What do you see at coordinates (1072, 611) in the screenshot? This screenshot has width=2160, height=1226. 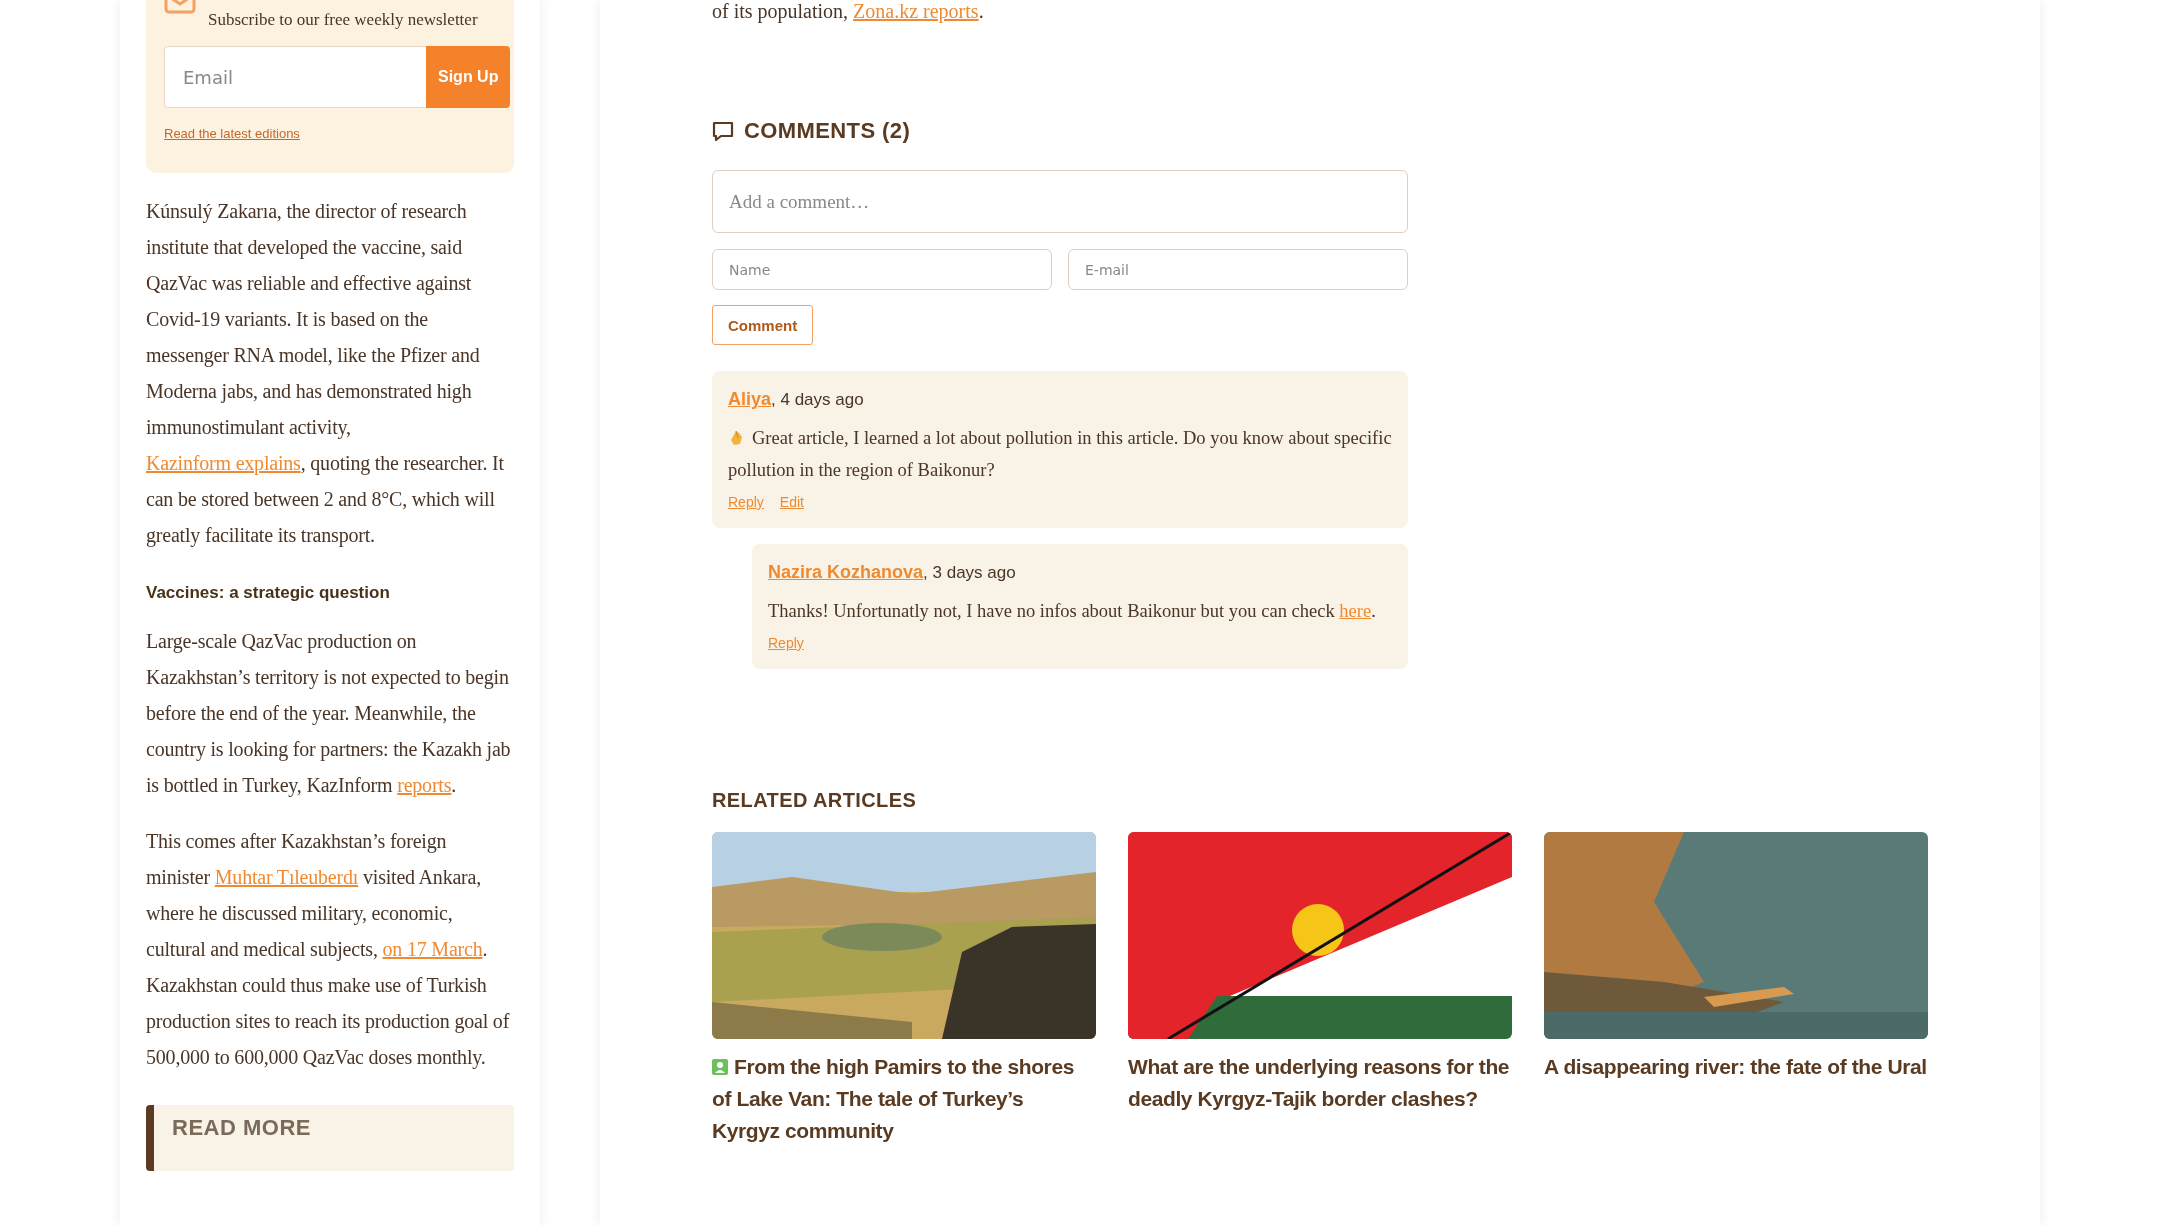 I see `comment-text: Thanks! Unfortunatly not, I have no infos about Baikonur but you can check here.` at bounding box center [1072, 611].